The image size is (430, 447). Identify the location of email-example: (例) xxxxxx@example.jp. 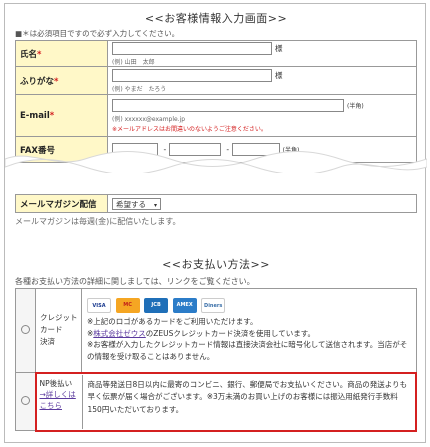
(149, 119).